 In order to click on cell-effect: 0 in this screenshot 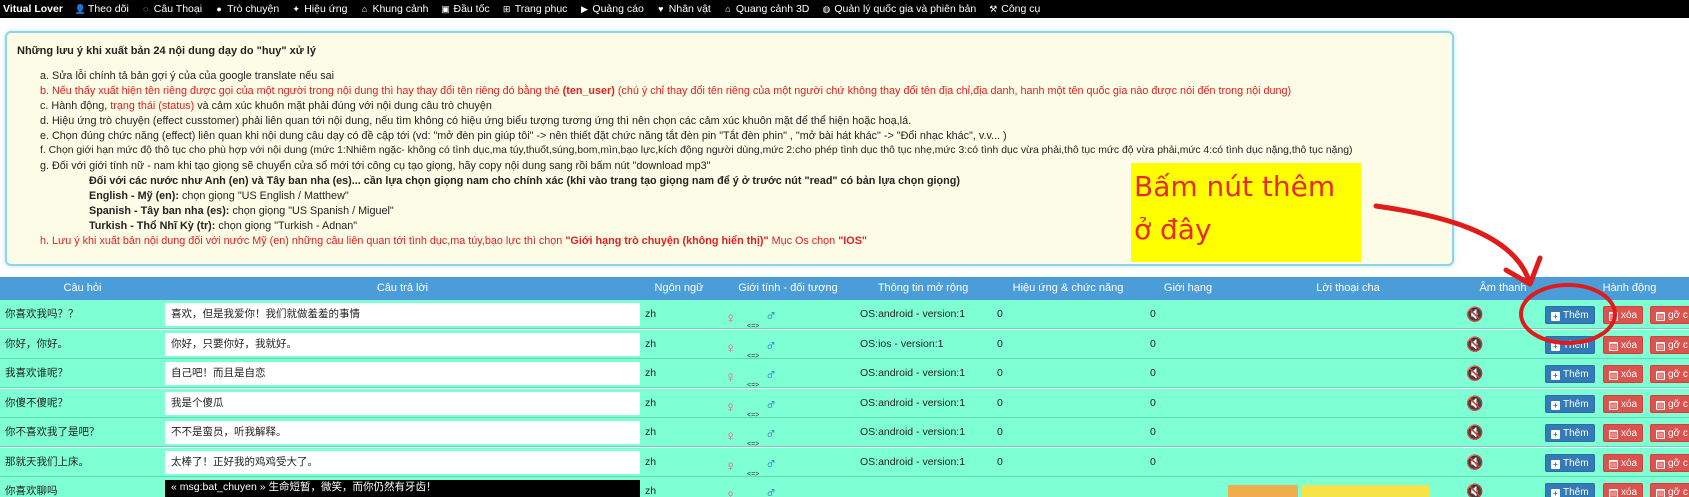, I will do `click(1000, 461)`.